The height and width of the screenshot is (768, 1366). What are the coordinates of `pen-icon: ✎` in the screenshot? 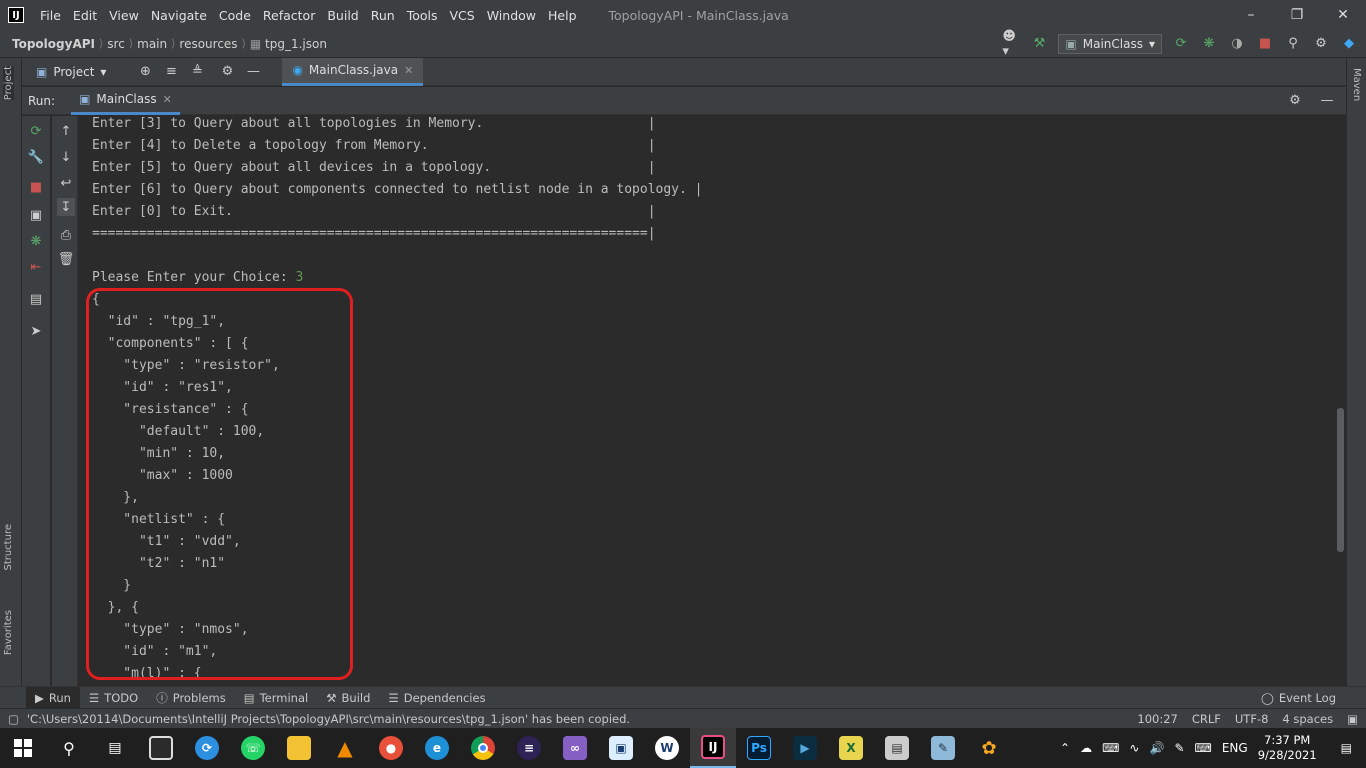 It's located at (1179, 748).